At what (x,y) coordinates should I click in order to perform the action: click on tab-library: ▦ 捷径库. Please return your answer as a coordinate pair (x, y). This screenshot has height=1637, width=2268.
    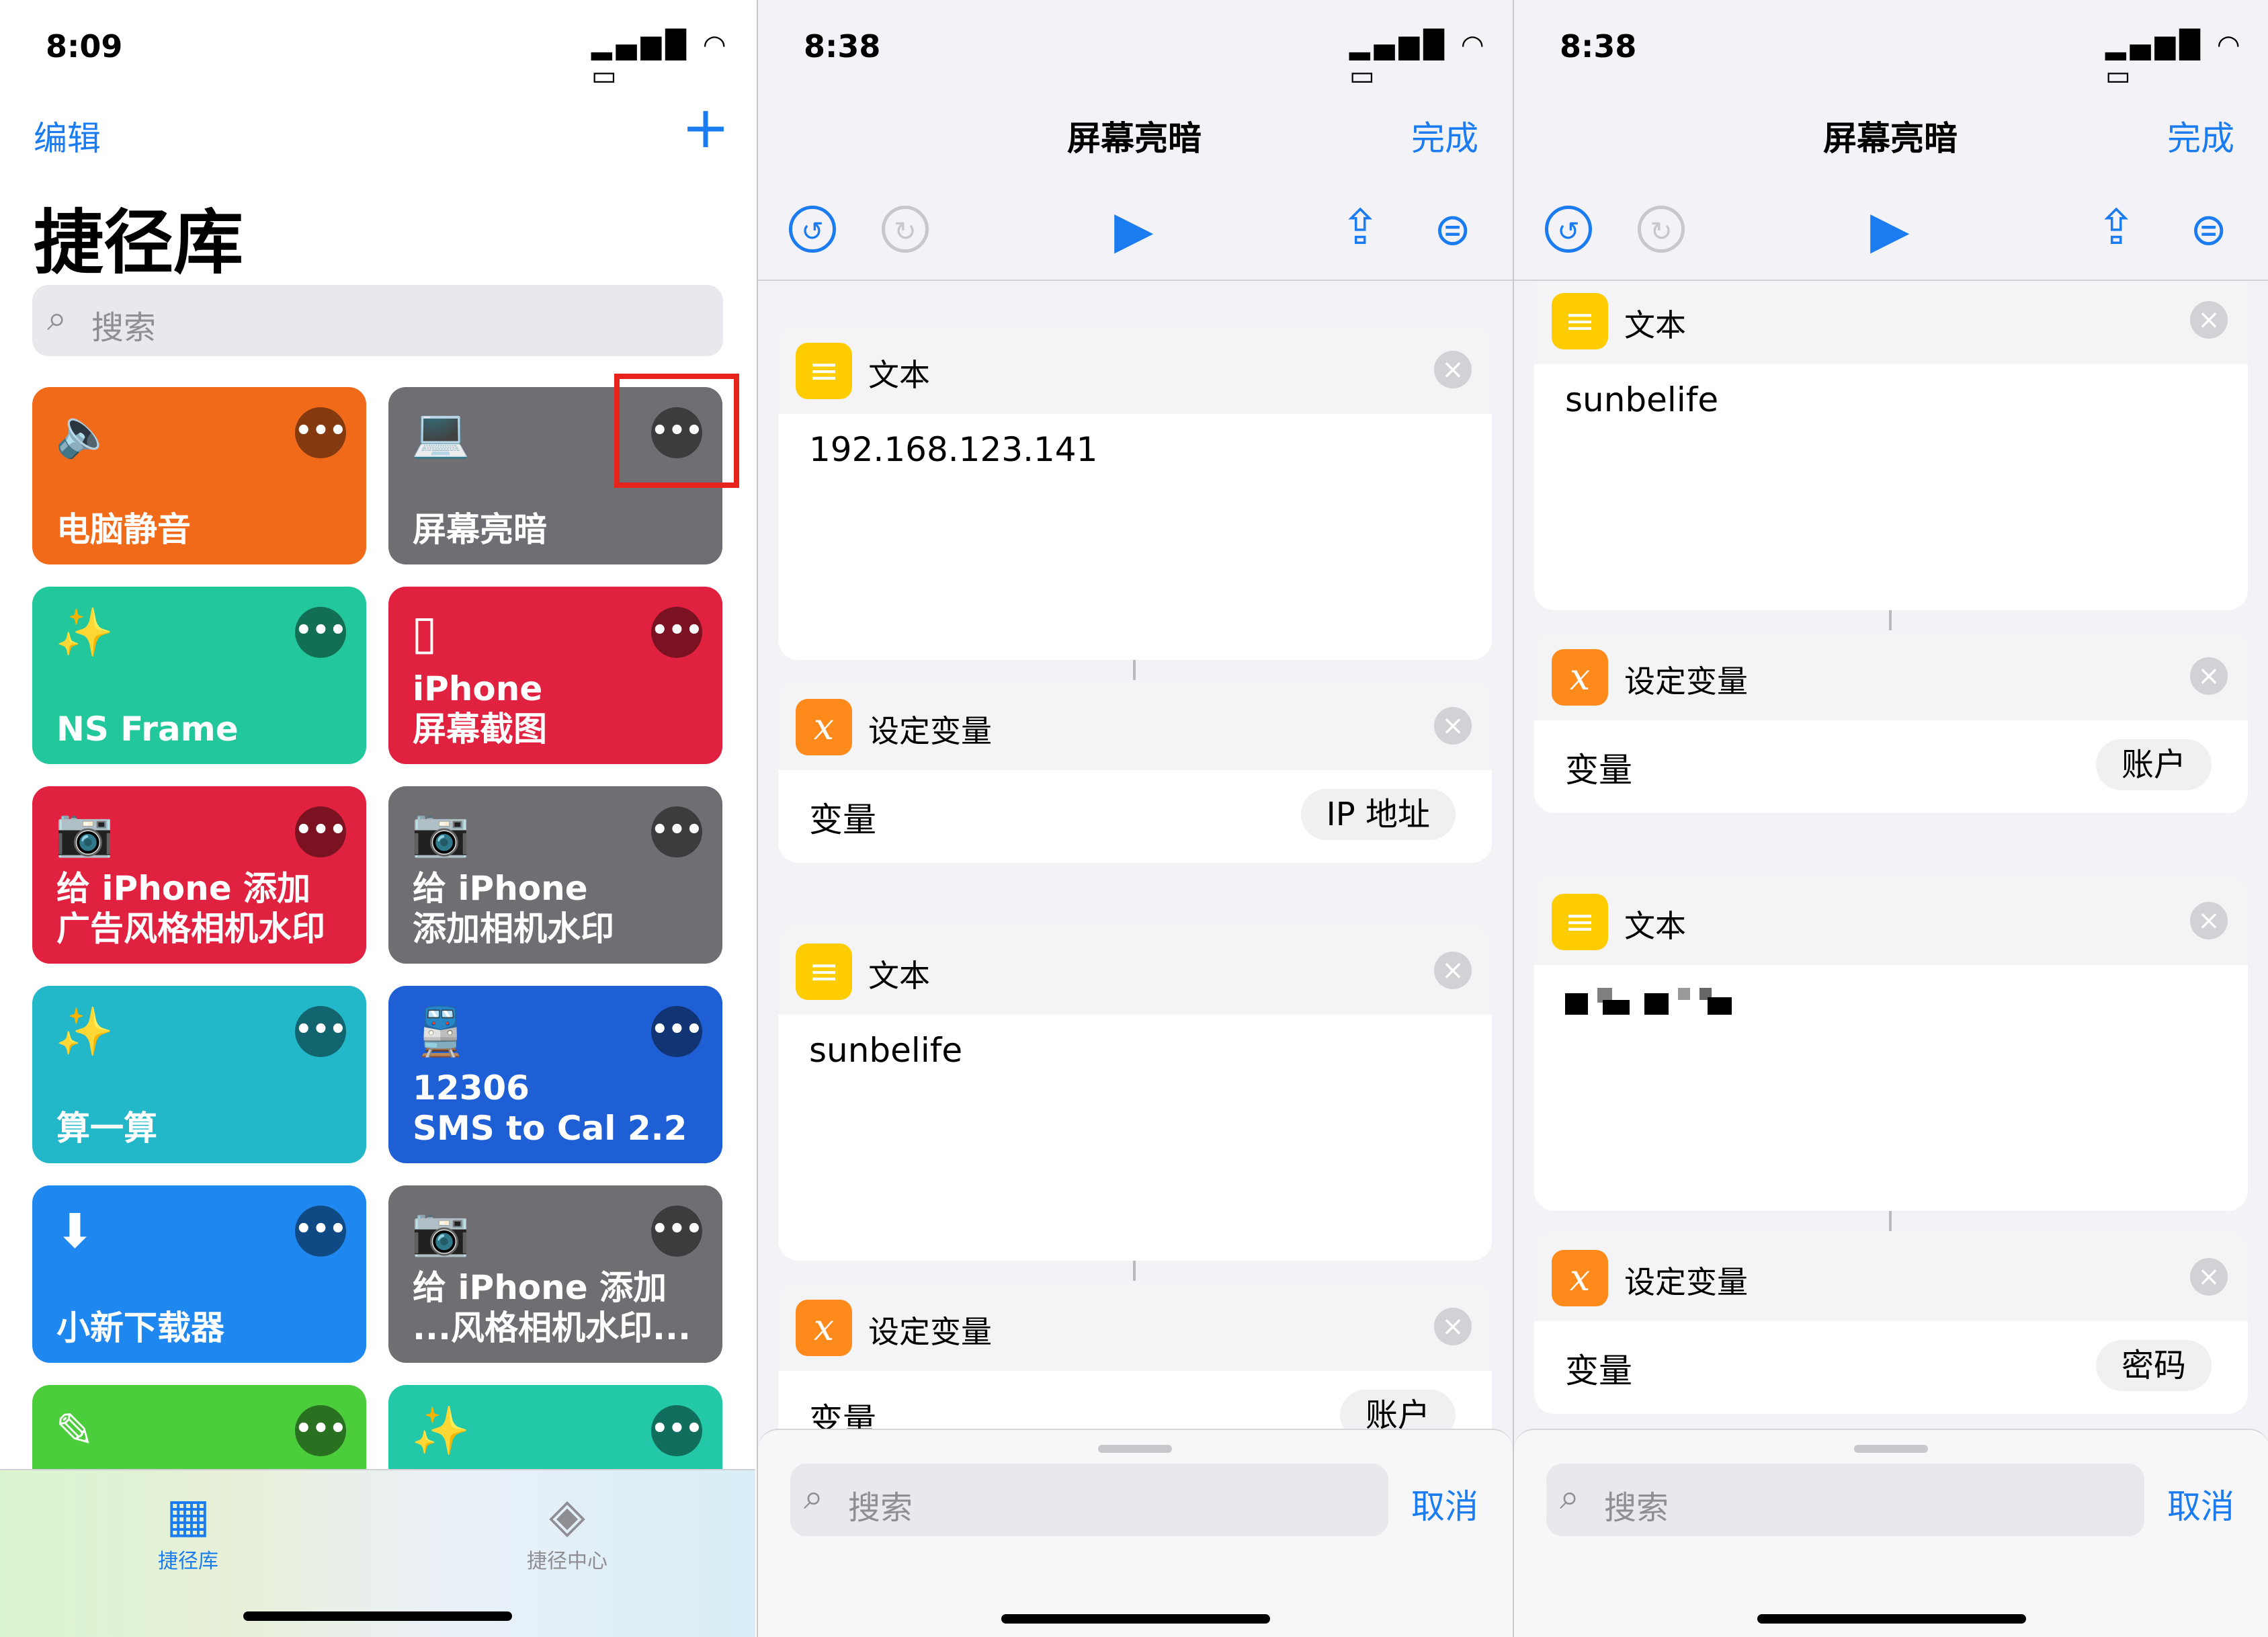
    Looking at the image, I should click on (188, 1530).